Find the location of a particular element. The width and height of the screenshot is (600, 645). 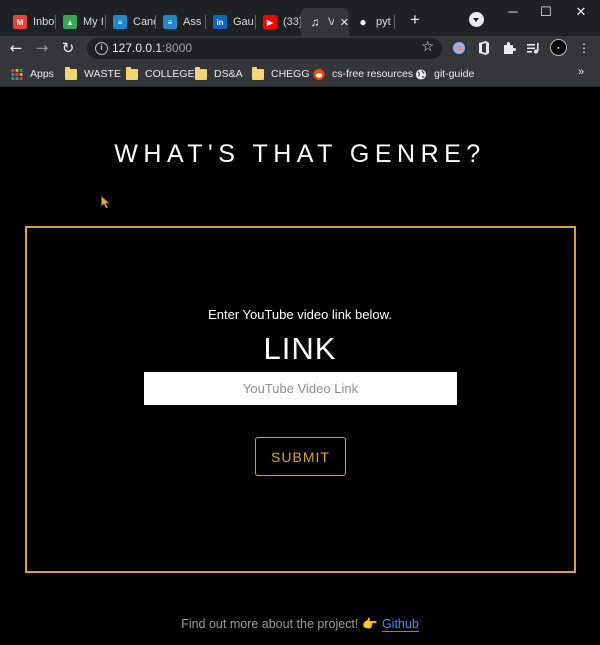

footer-text: Find out more about the project! is located at coordinates (270, 624).